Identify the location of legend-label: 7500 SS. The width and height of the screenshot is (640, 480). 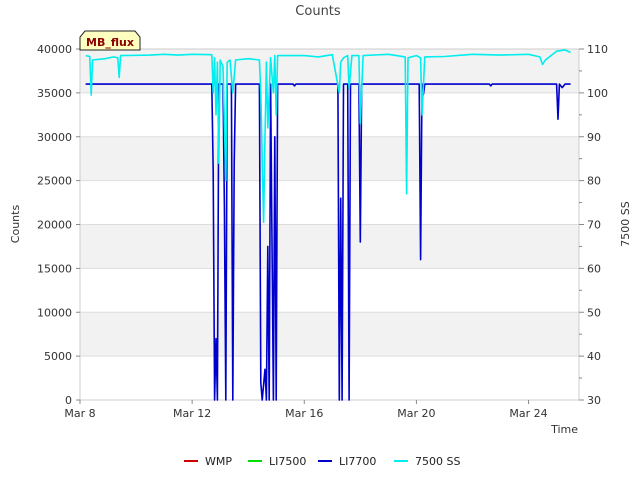
(437, 461).